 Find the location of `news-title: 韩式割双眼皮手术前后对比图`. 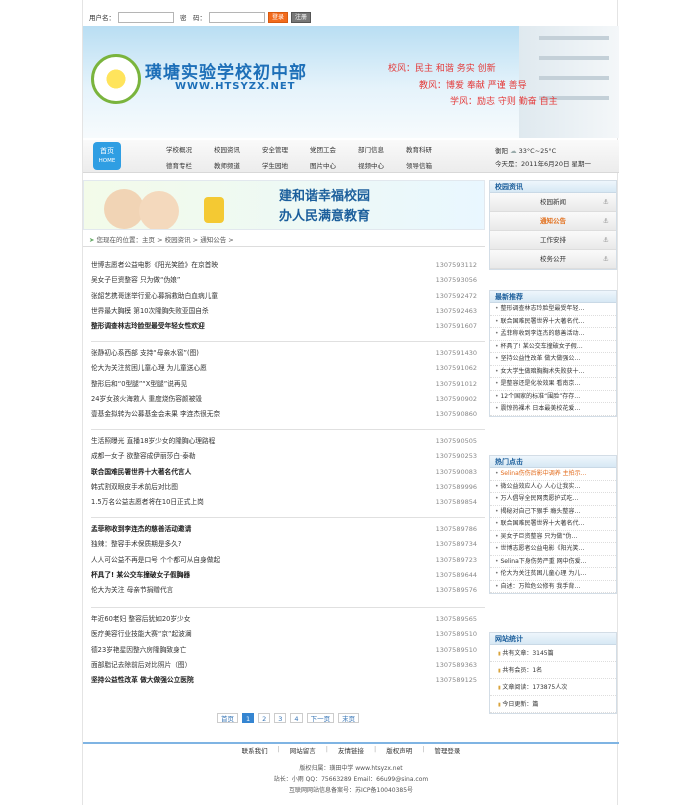

news-title: 韩式割双眼皮手术前后对比图 is located at coordinates (134, 487).